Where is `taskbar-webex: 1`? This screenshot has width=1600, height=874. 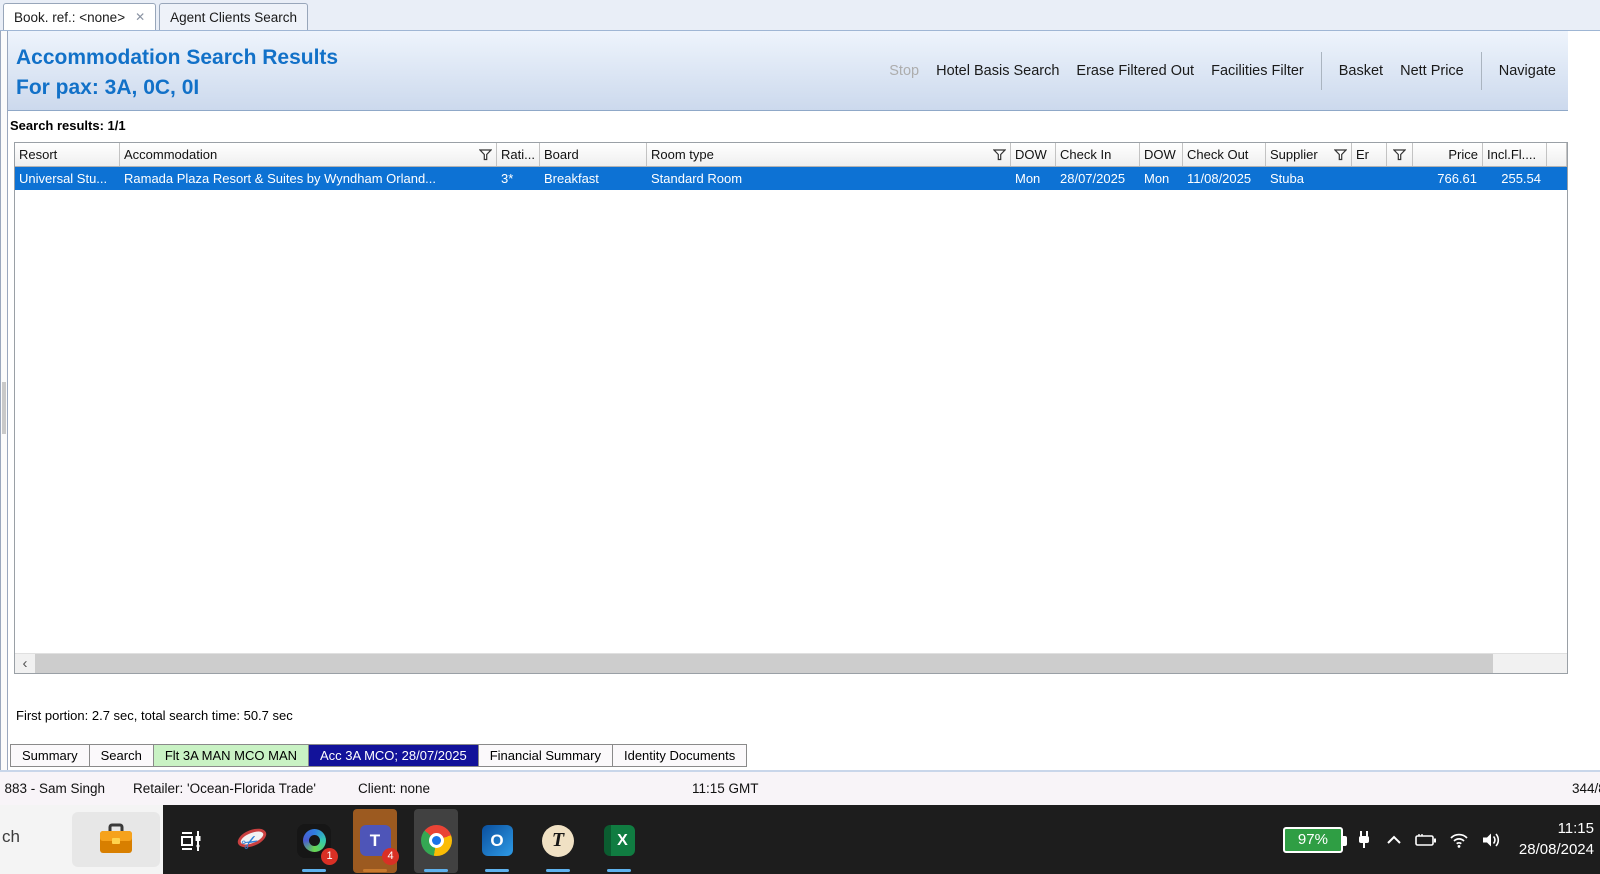
taskbar-webex: 1 is located at coordinates (315, 841).